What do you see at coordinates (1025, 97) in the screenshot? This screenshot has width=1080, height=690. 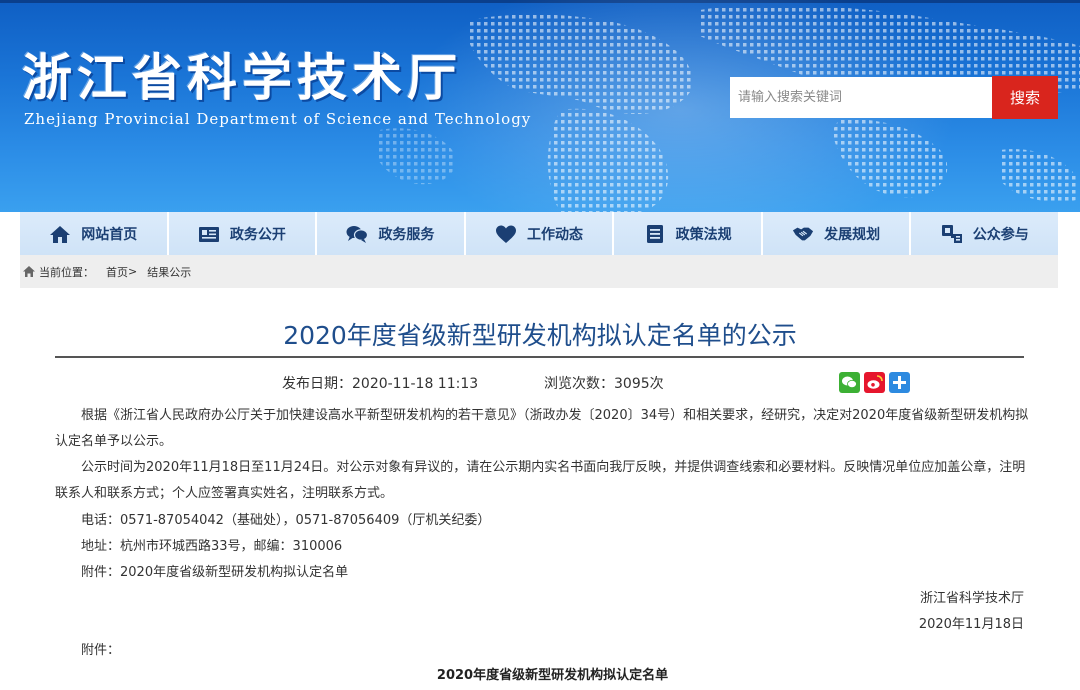 I see `search-button: 搜索` at bounding box center [1025, 97].